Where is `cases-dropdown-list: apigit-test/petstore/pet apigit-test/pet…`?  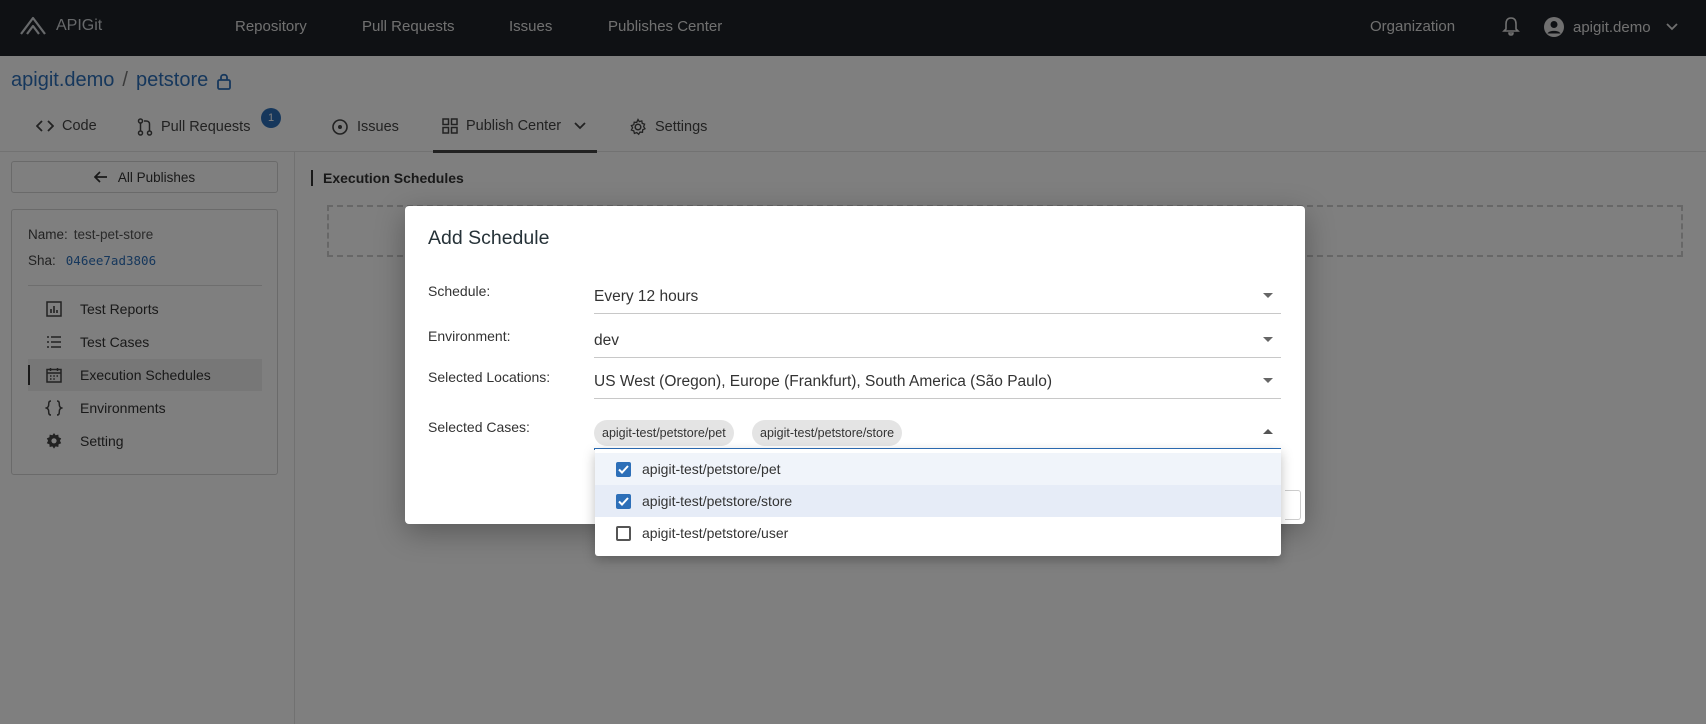 cases-dropdown-list: apigit-test/petstore/pet apigit-test/pet… is located at coordinates (938, 502).